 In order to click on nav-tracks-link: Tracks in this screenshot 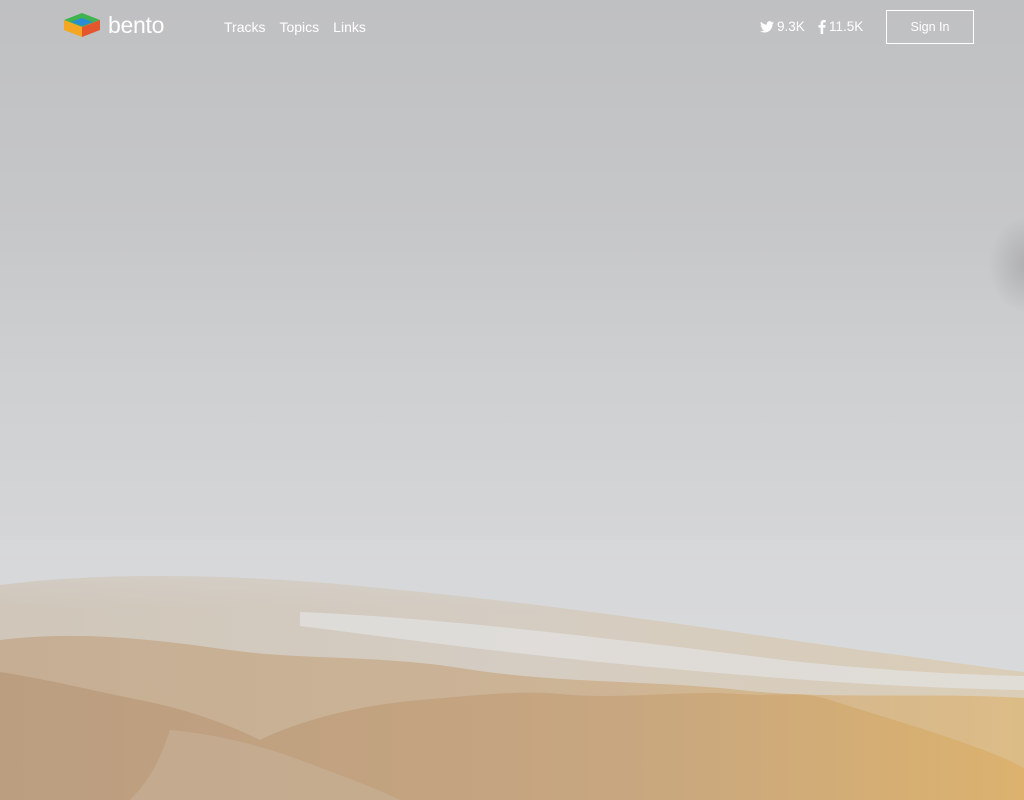, I will do `click(244, 27)`.